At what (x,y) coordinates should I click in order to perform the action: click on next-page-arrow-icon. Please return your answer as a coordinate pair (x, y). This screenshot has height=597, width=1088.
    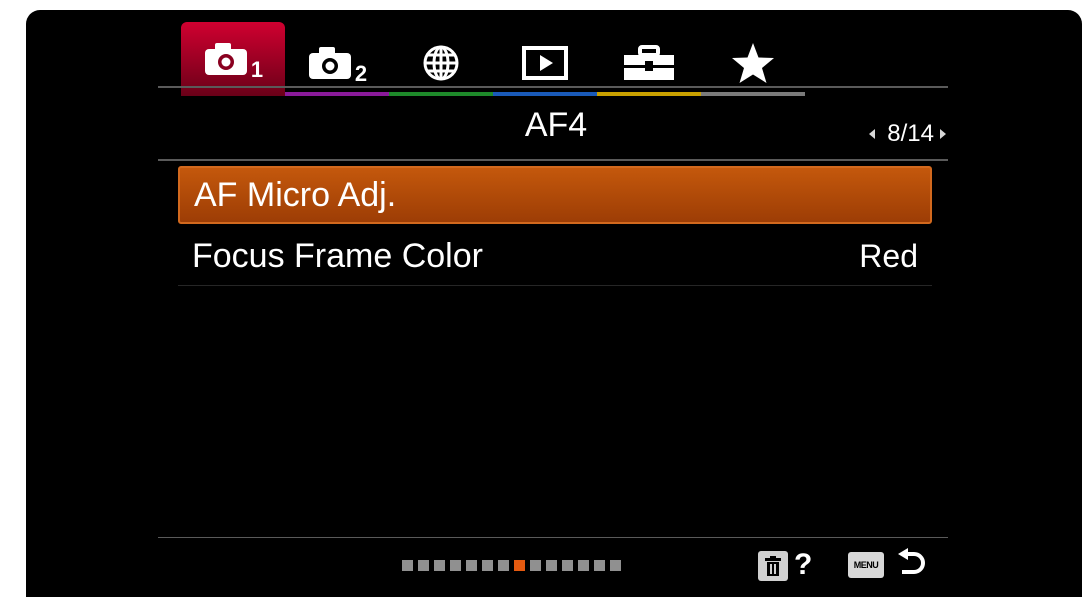
    Looking at the image, I should click on (943, 134).